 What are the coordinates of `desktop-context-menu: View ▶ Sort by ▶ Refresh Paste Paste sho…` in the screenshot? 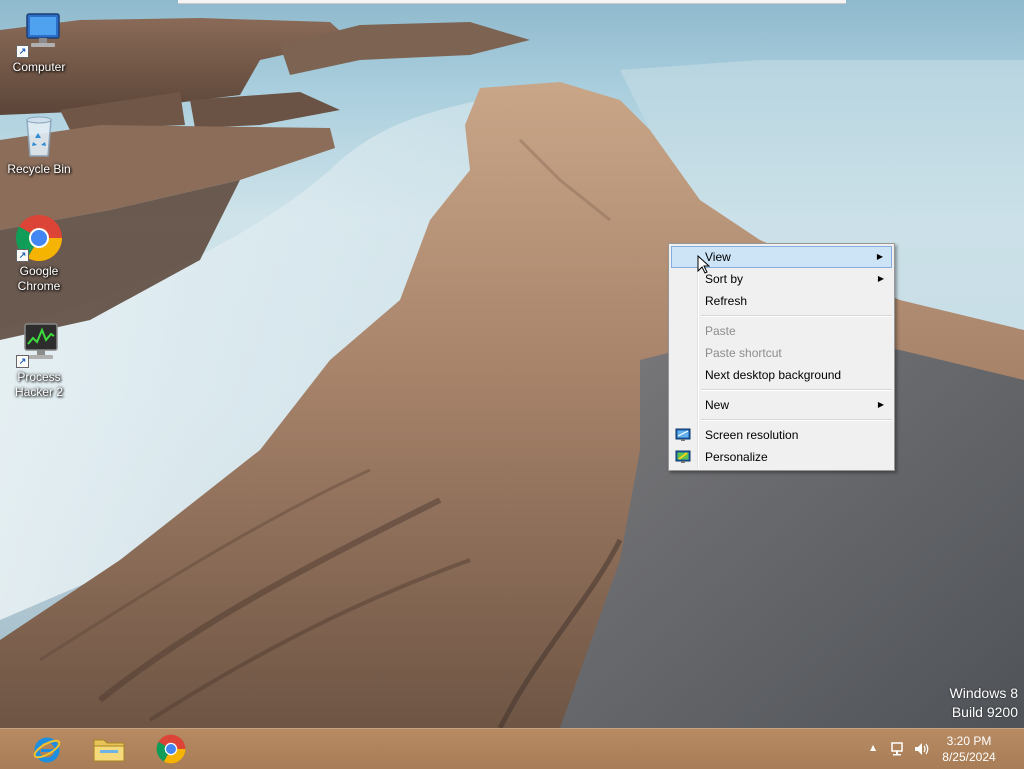 It's located at (781, 357).